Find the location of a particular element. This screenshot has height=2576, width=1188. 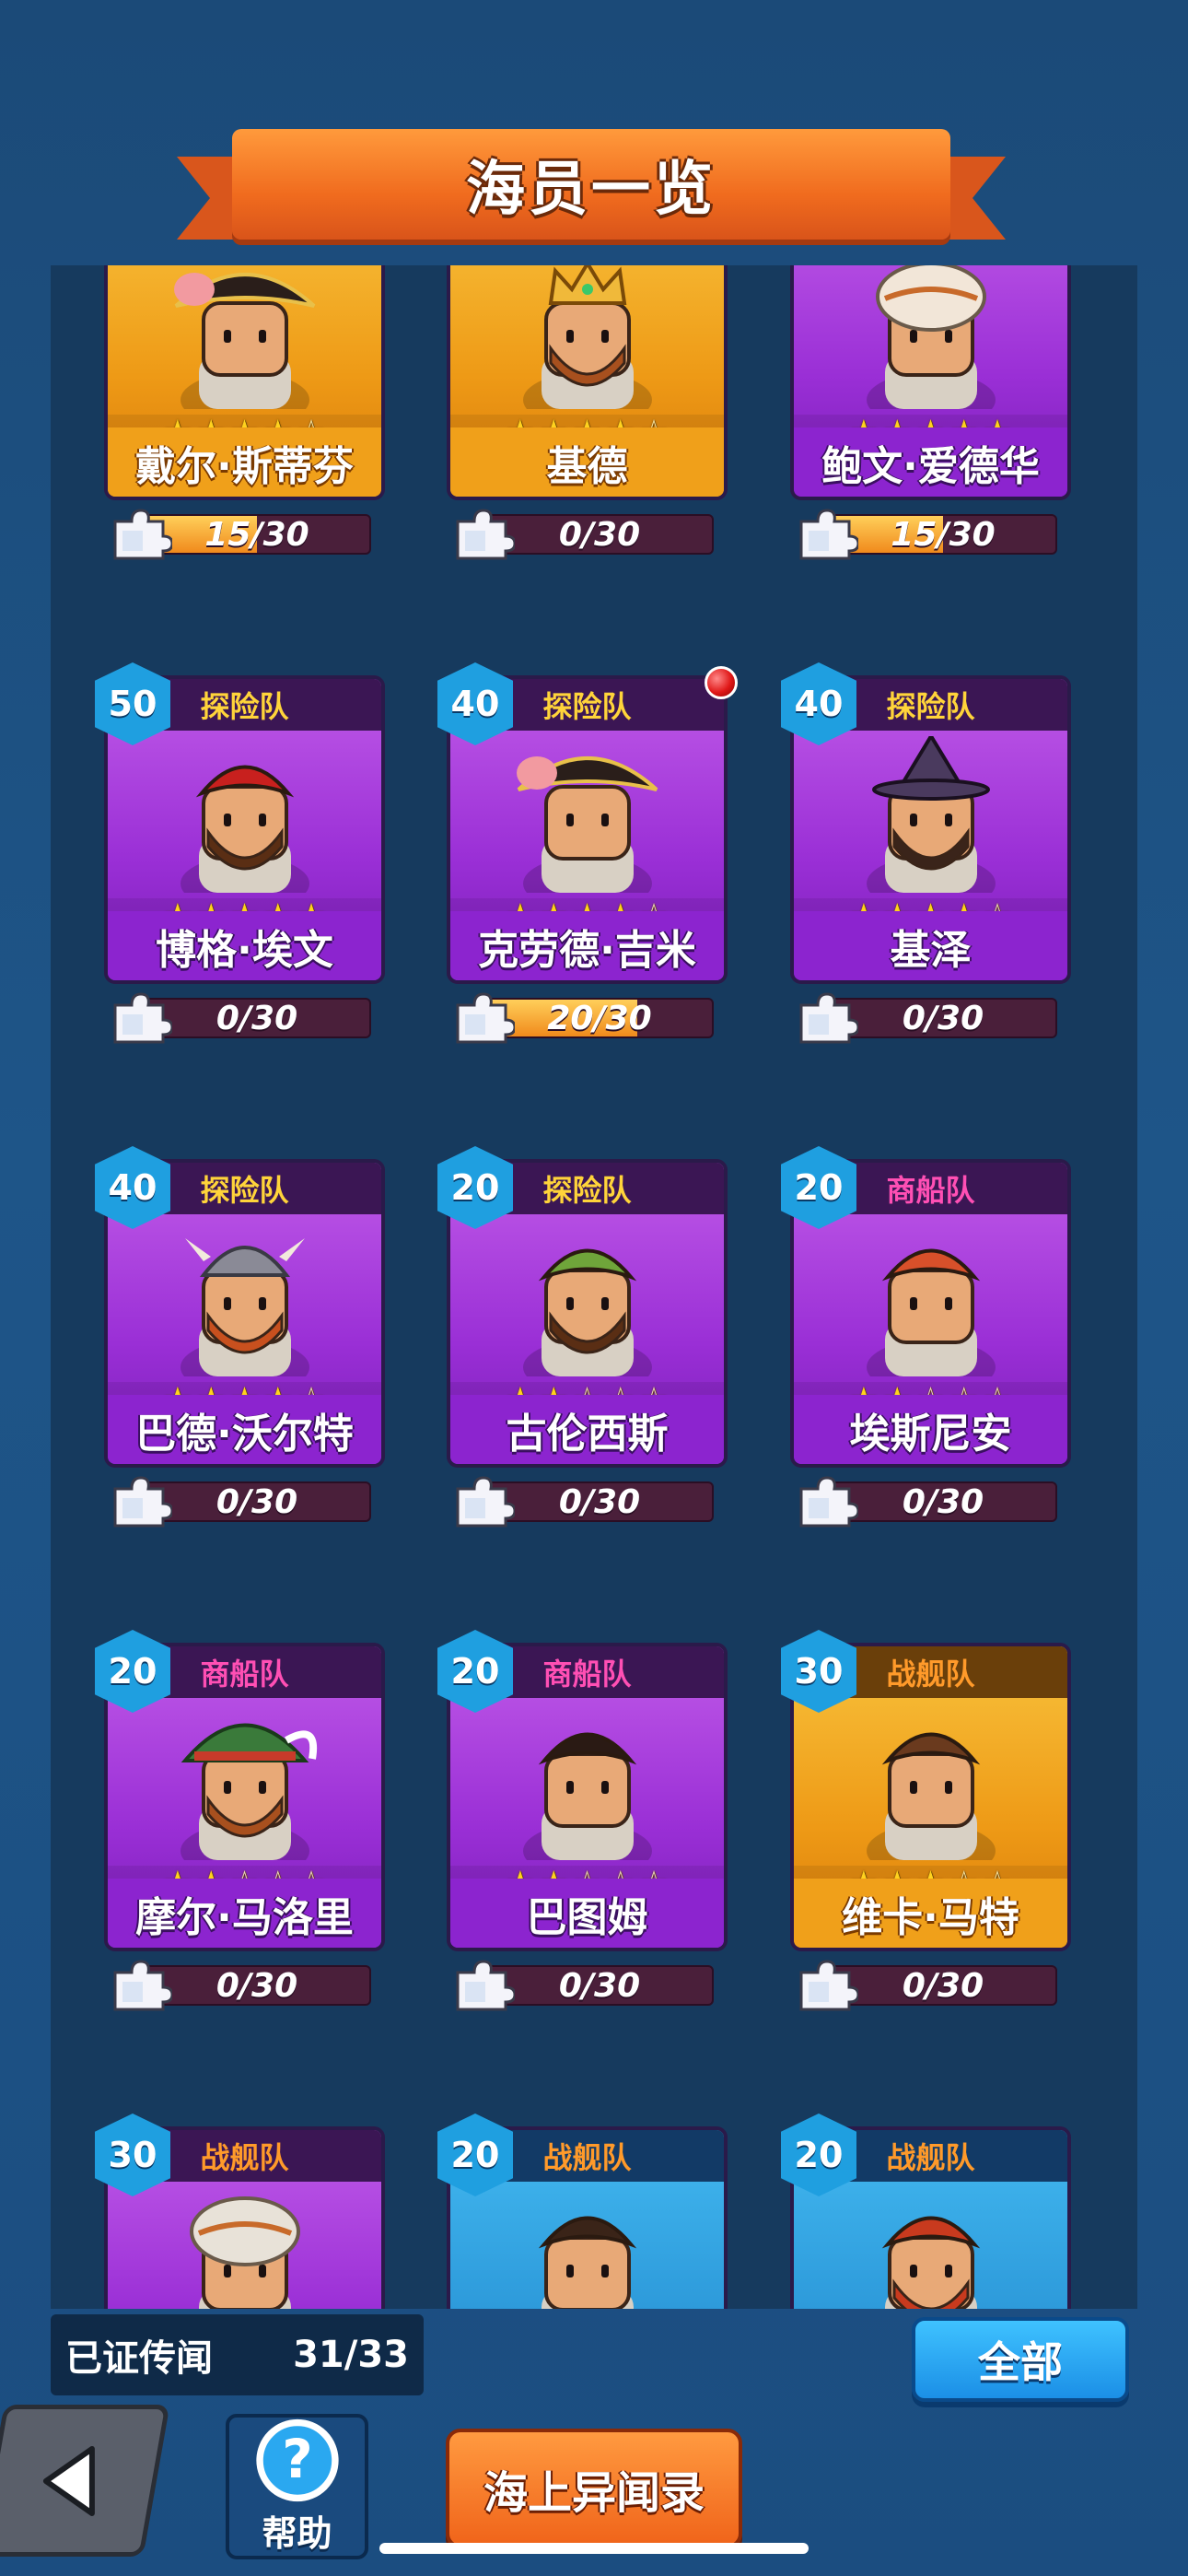

sea-rumors-button: 海上异闻录 is located at coordinates (594, 2488).